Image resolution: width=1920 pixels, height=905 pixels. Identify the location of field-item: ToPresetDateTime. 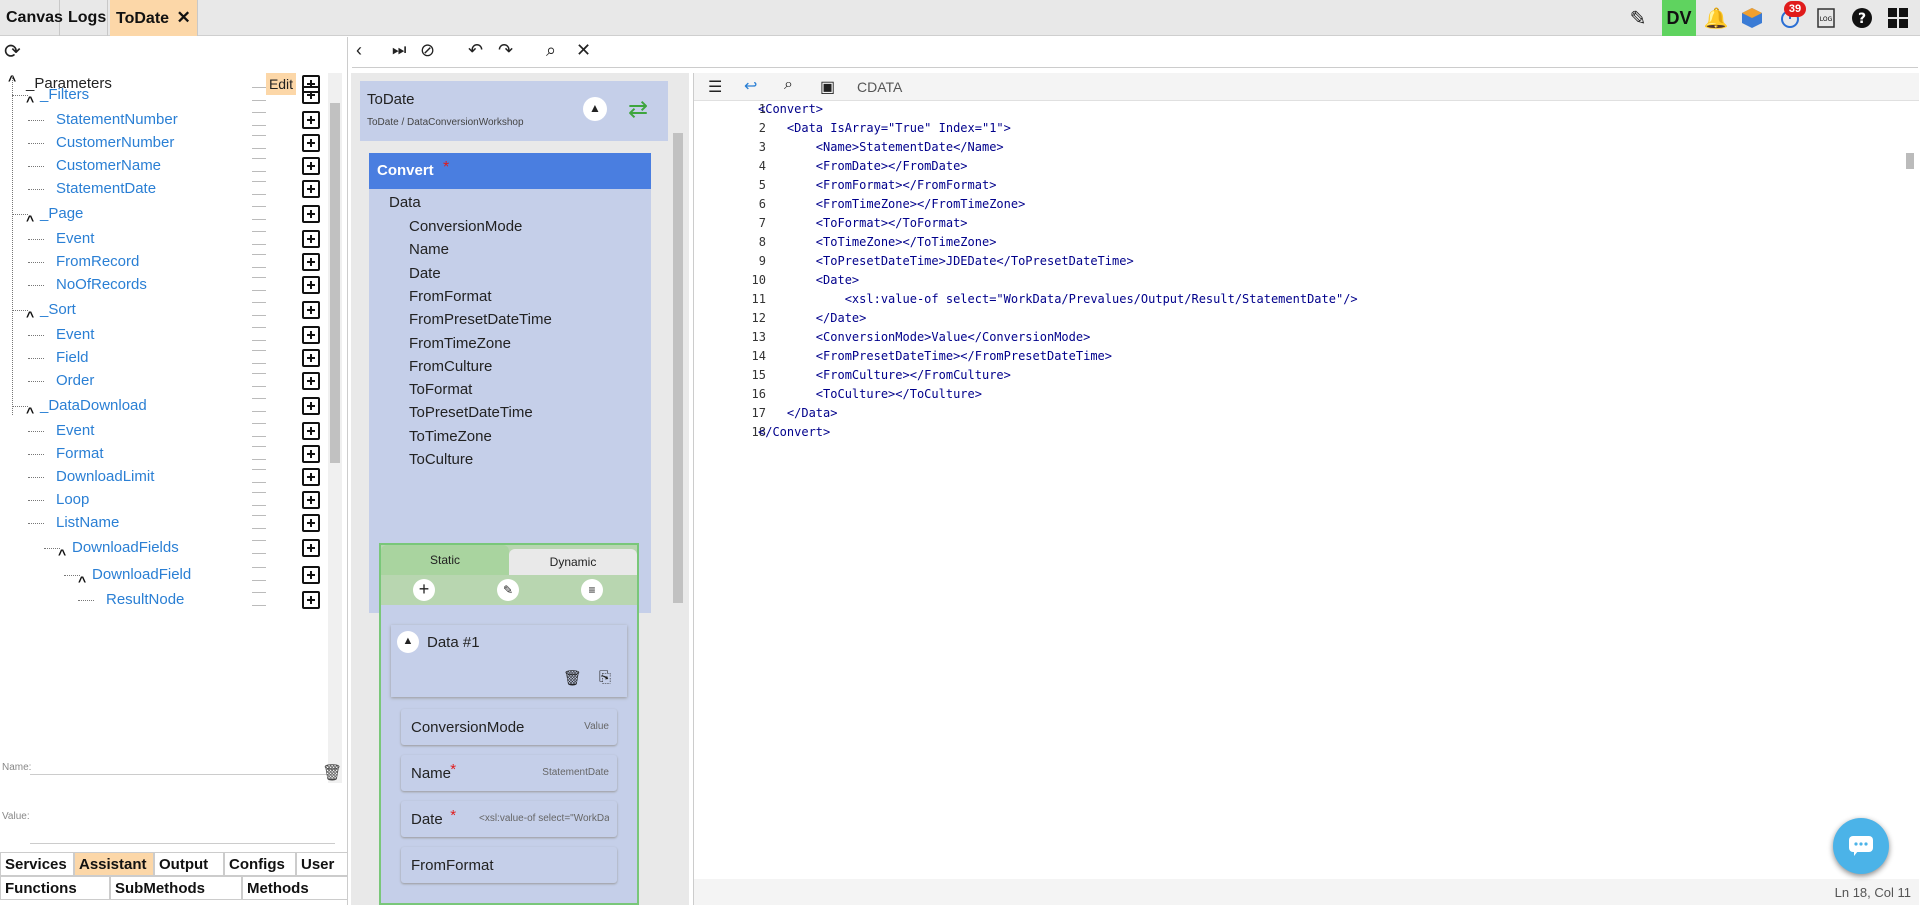
(517, 412).